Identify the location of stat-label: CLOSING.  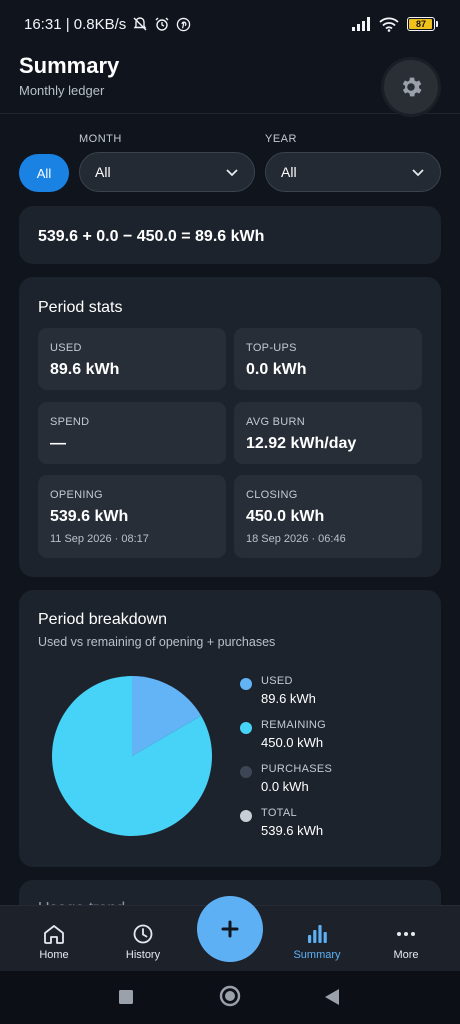
(272, 495).